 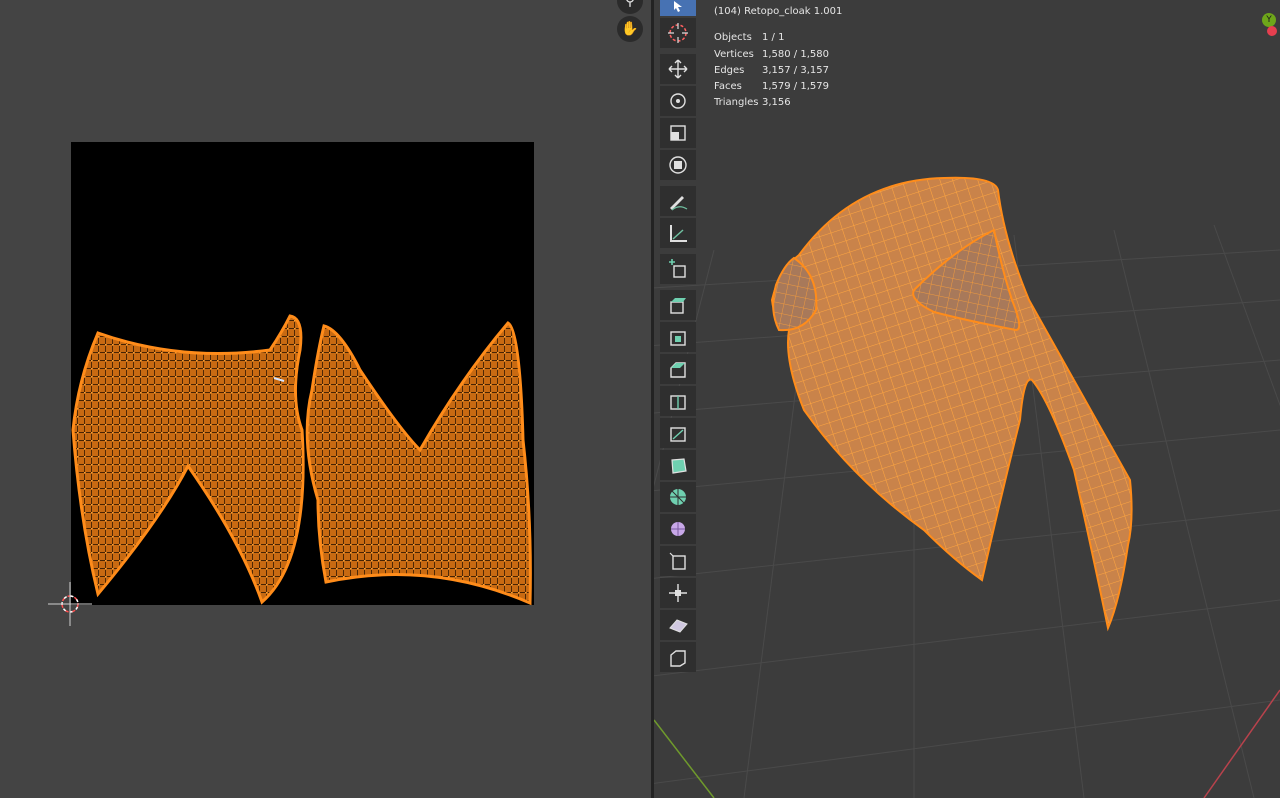 What do you see at coordinates (678, 269) in the screenshot?
I see `add-cube-icon` at bounding box center [678, 269].